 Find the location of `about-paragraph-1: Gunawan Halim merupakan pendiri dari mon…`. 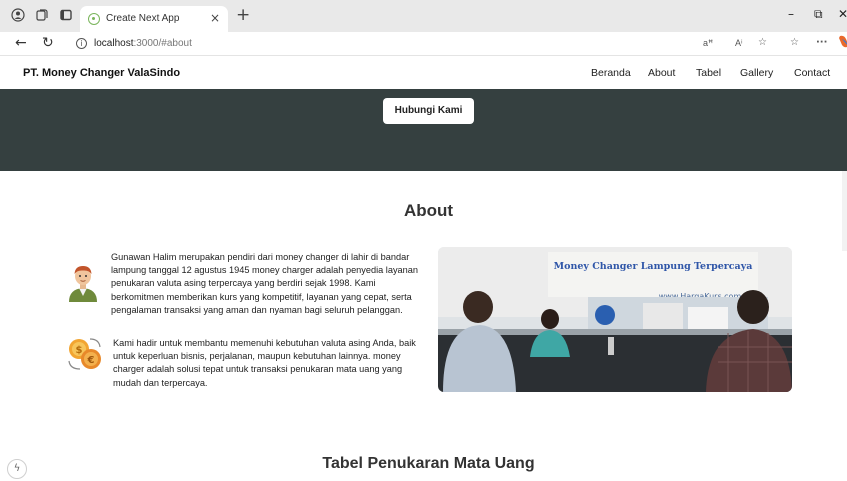

about-paragraph-1: Gunawan Halim merupakan pendiri dari mon… is located at coordinates (264, 283).